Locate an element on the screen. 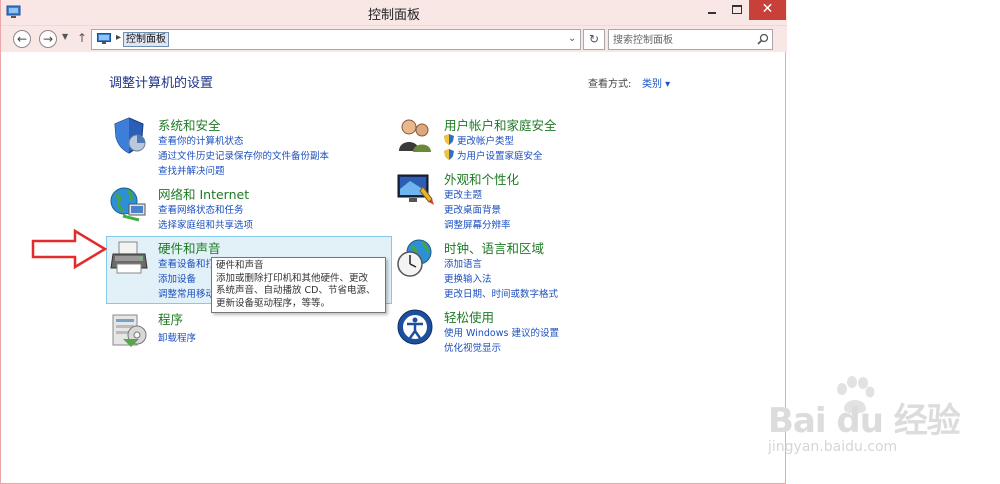  category-programs: 程序 卸载程序 is located at coordinates (249, 329).